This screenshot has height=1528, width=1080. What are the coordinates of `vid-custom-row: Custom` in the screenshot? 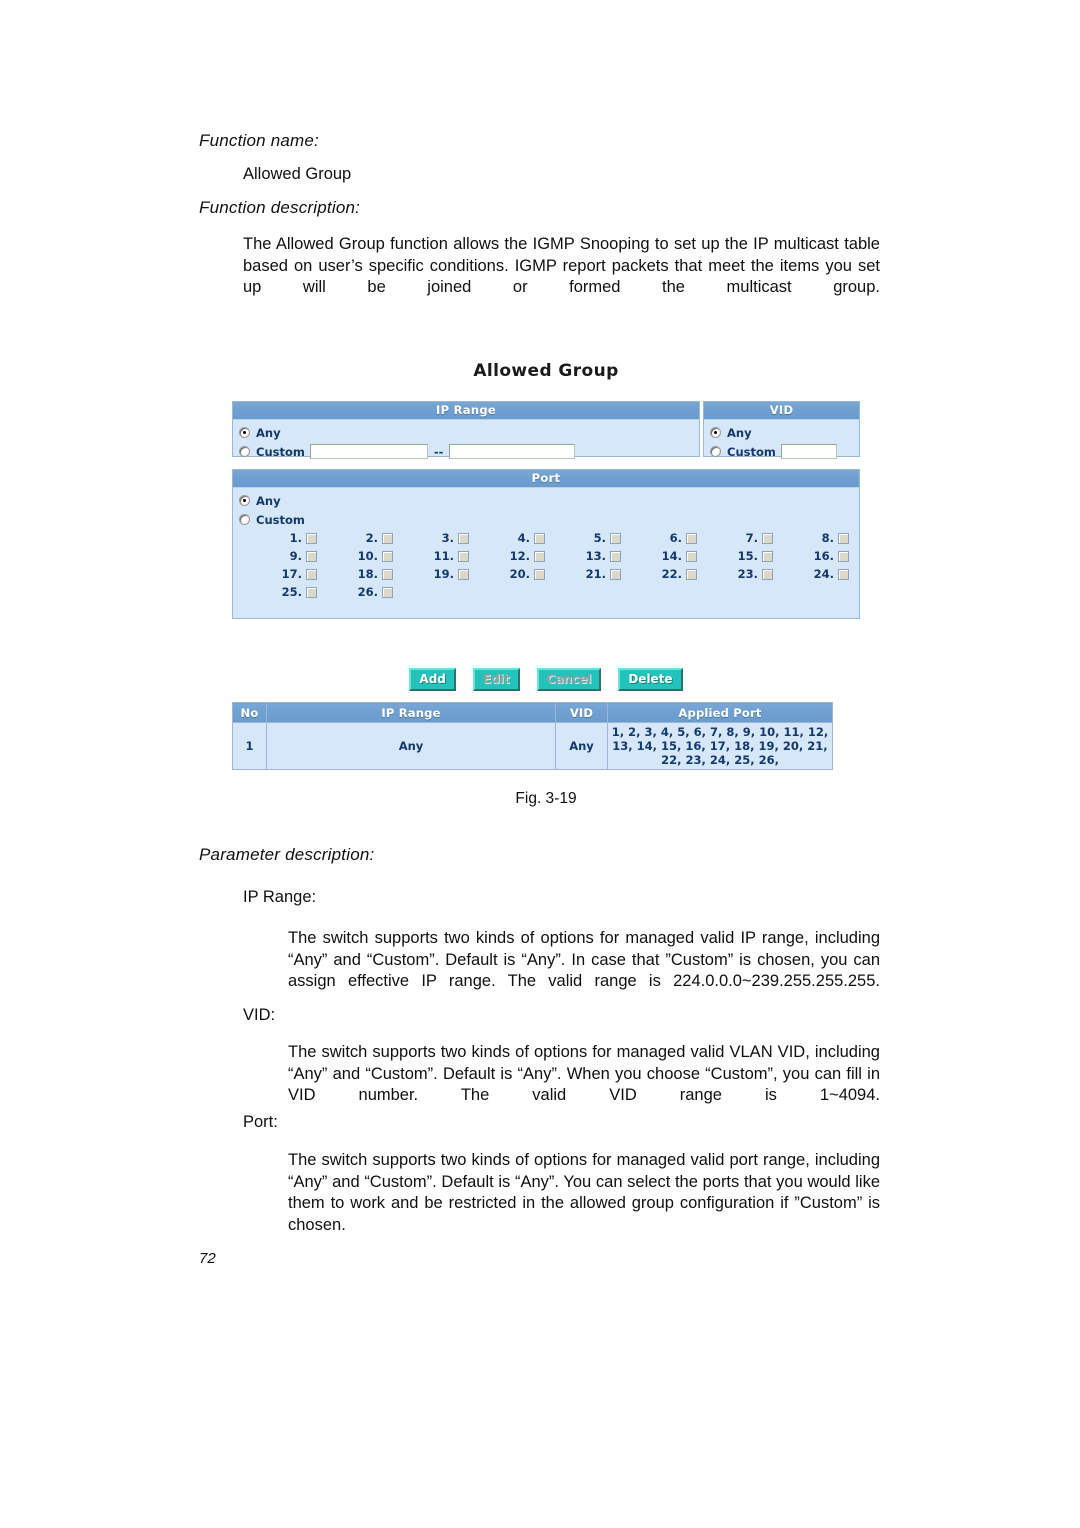 It's located at (781, 451).